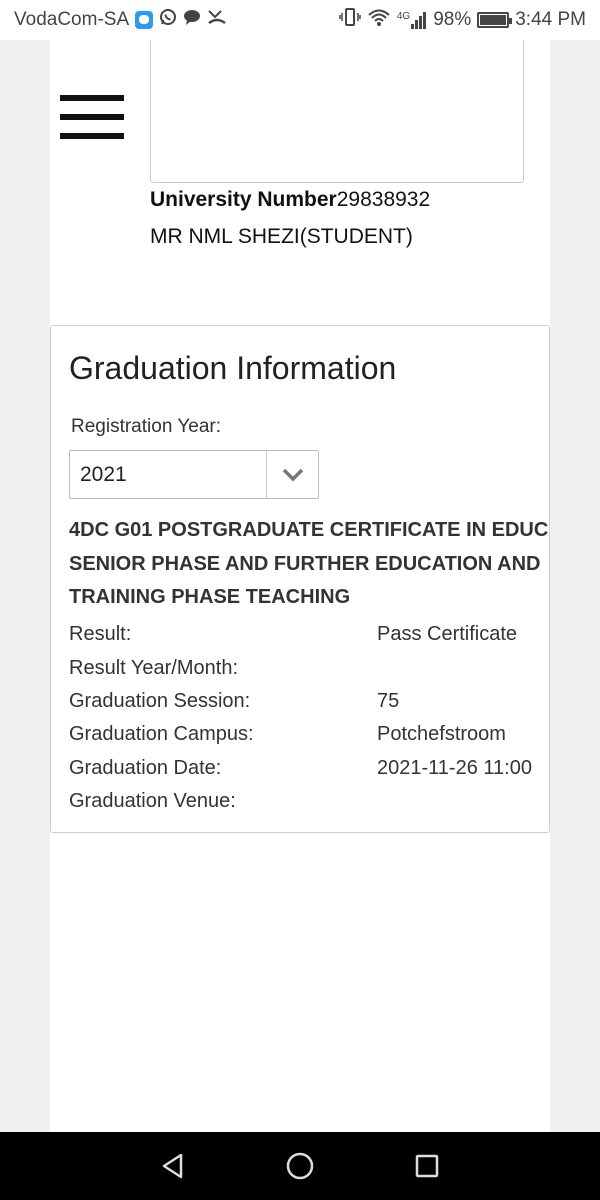 This screenshot has height=1200, width=600. Describe the element at coordinates (100, 634) in the screenshot. I see `info-label: Result:` at that location.